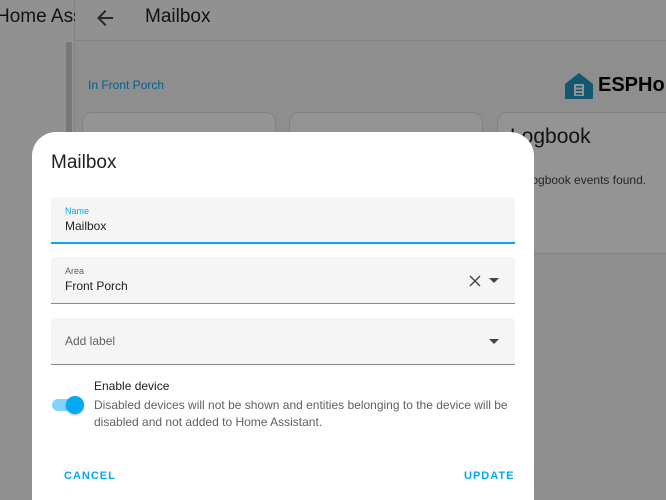  Describe the element at coordinates (283, 220) in the screenshot. I see `name-field: Name Mailbox` at that location.